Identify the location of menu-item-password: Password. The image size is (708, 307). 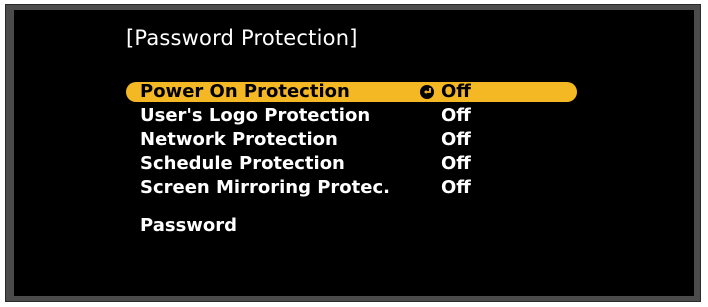
(351, 226).